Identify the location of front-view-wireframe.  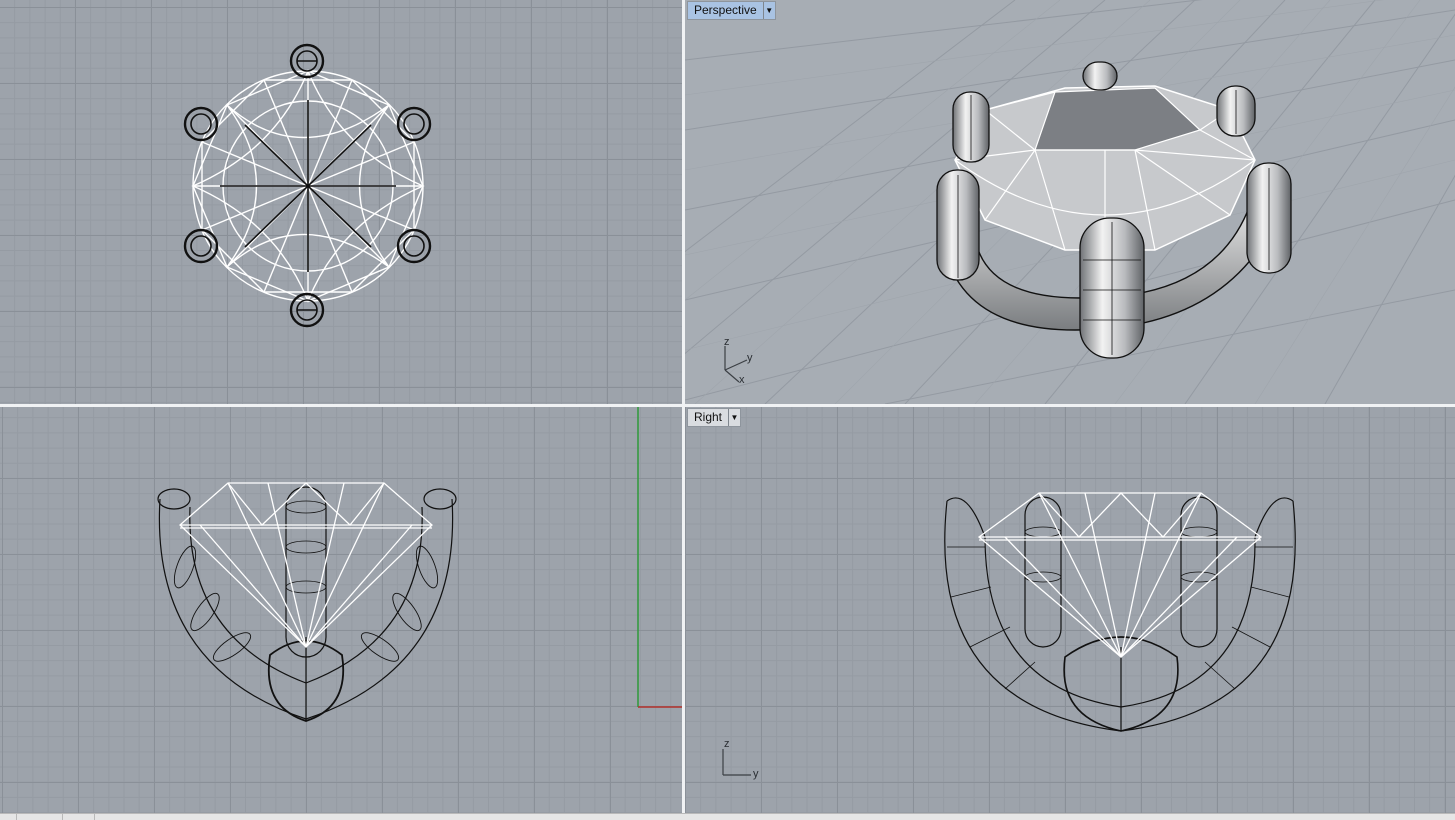
(419, 564).